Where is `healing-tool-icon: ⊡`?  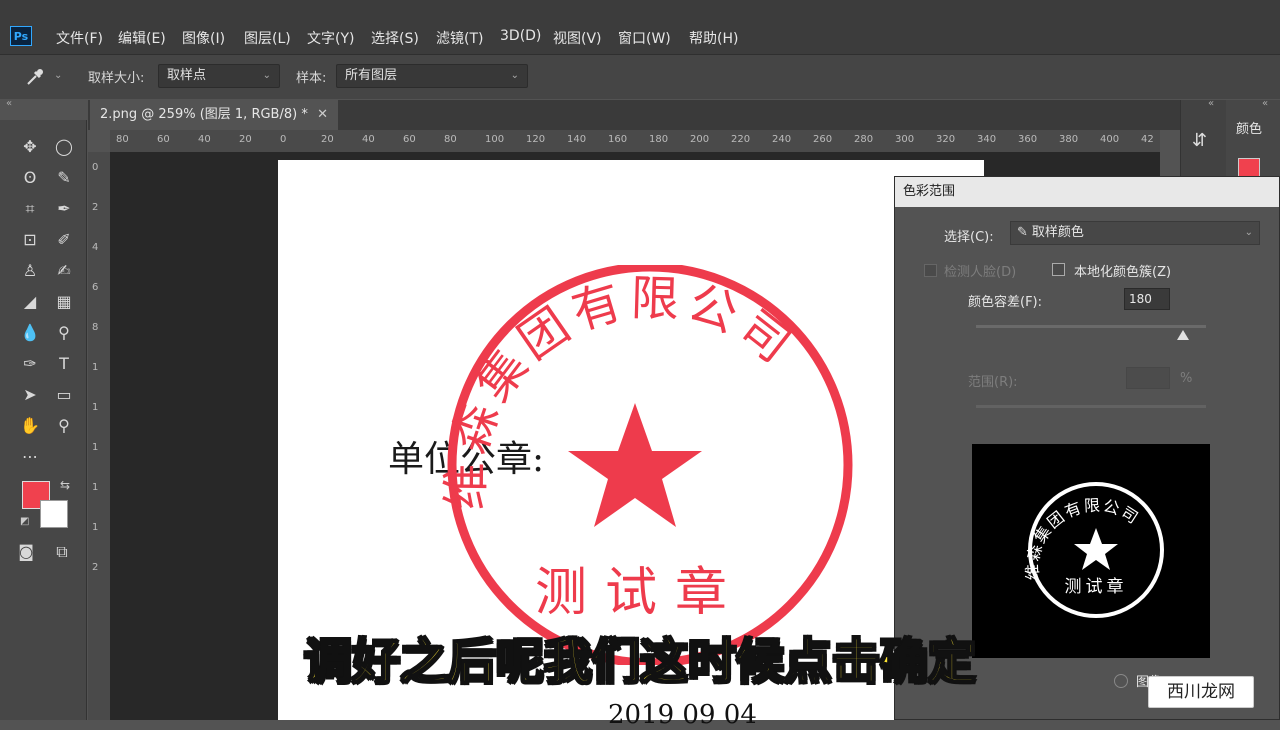
healing-tool-icon: ⊡ is located at coordinates (30, 240).